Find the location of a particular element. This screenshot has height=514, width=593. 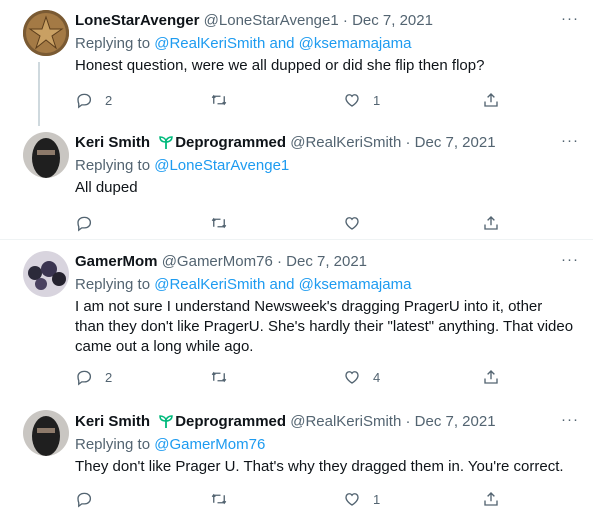

gamer-avatar-icon is located at coordinates (46, 274).